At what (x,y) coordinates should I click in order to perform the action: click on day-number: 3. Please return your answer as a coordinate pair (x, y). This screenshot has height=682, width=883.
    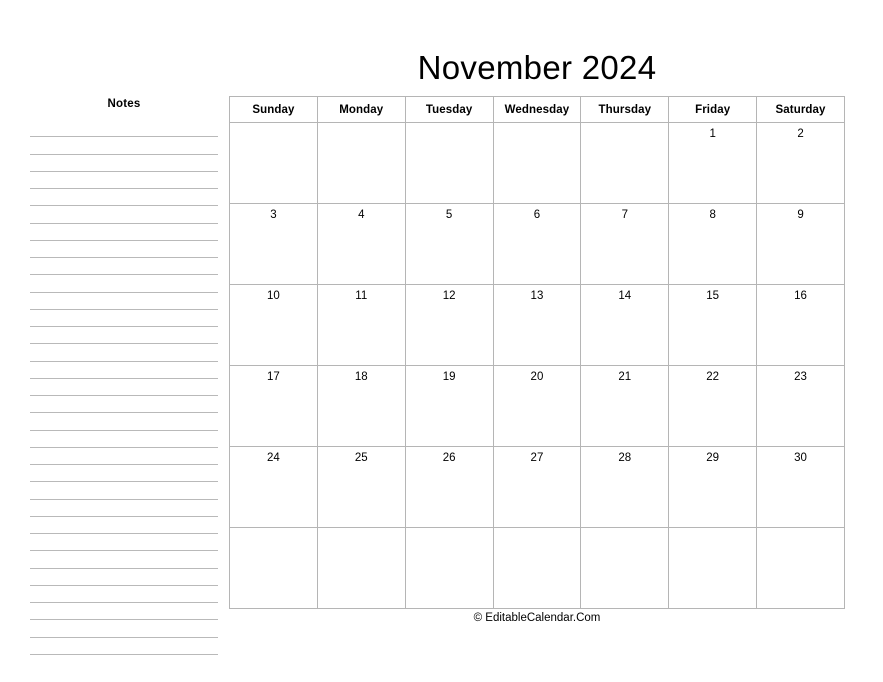
    Looking at the image, I should click on (273, 215).